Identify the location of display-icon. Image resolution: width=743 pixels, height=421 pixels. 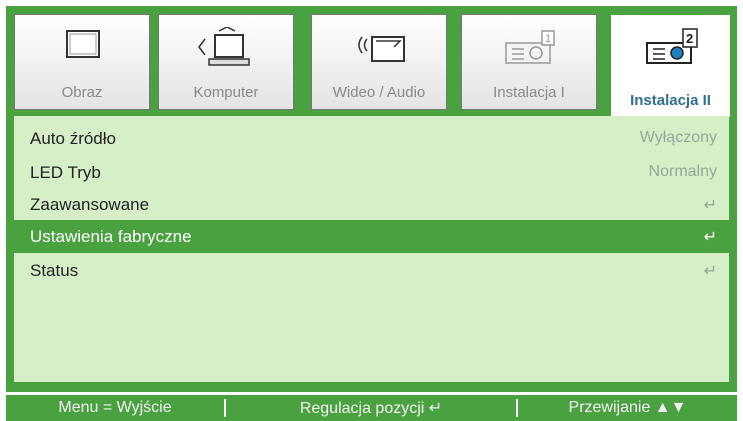
(82, 51).